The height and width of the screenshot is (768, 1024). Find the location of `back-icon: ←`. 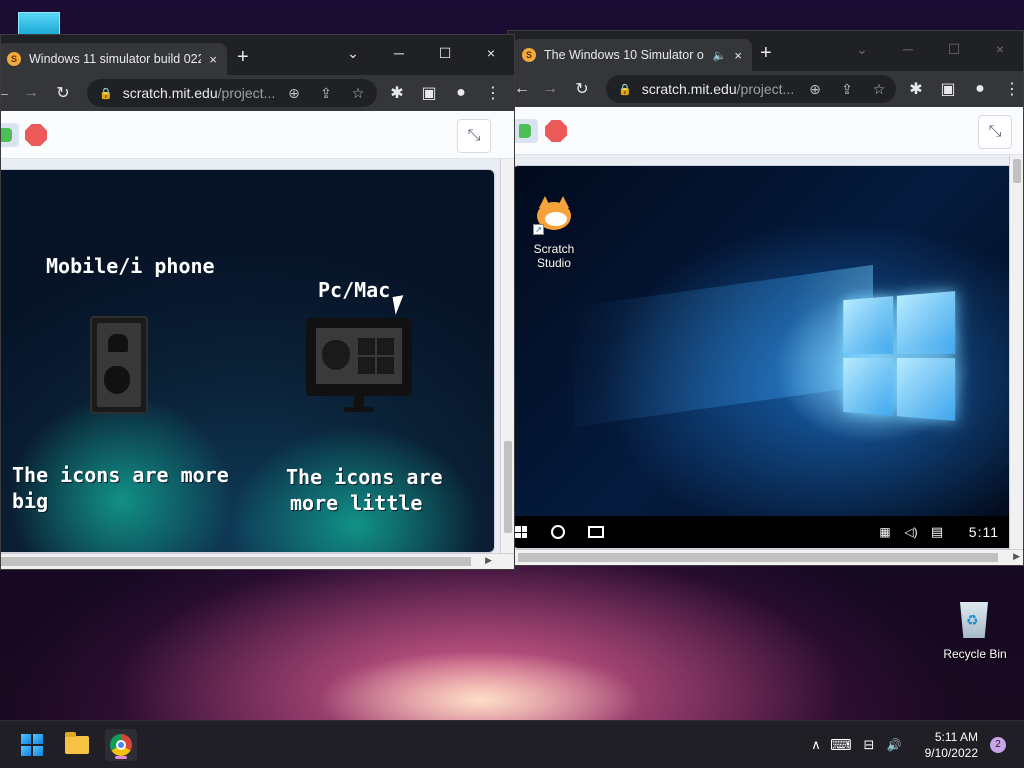

back-icon: ← is located at coordinates (8, 93).